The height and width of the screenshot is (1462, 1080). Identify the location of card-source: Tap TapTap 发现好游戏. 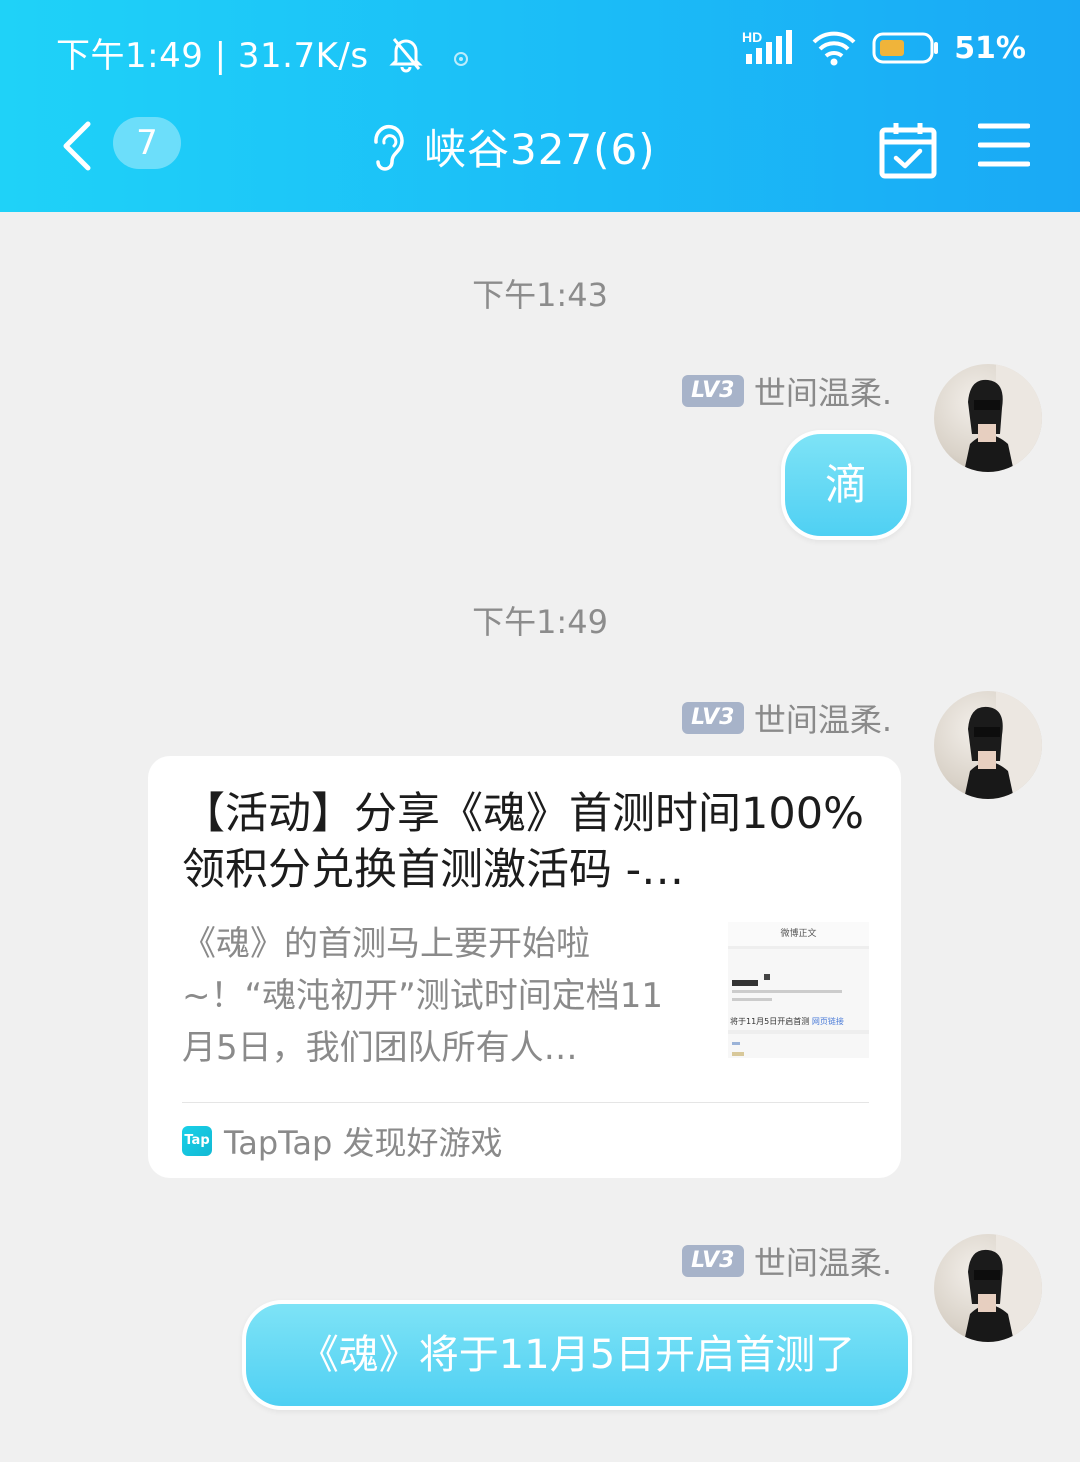
(342, 1141).